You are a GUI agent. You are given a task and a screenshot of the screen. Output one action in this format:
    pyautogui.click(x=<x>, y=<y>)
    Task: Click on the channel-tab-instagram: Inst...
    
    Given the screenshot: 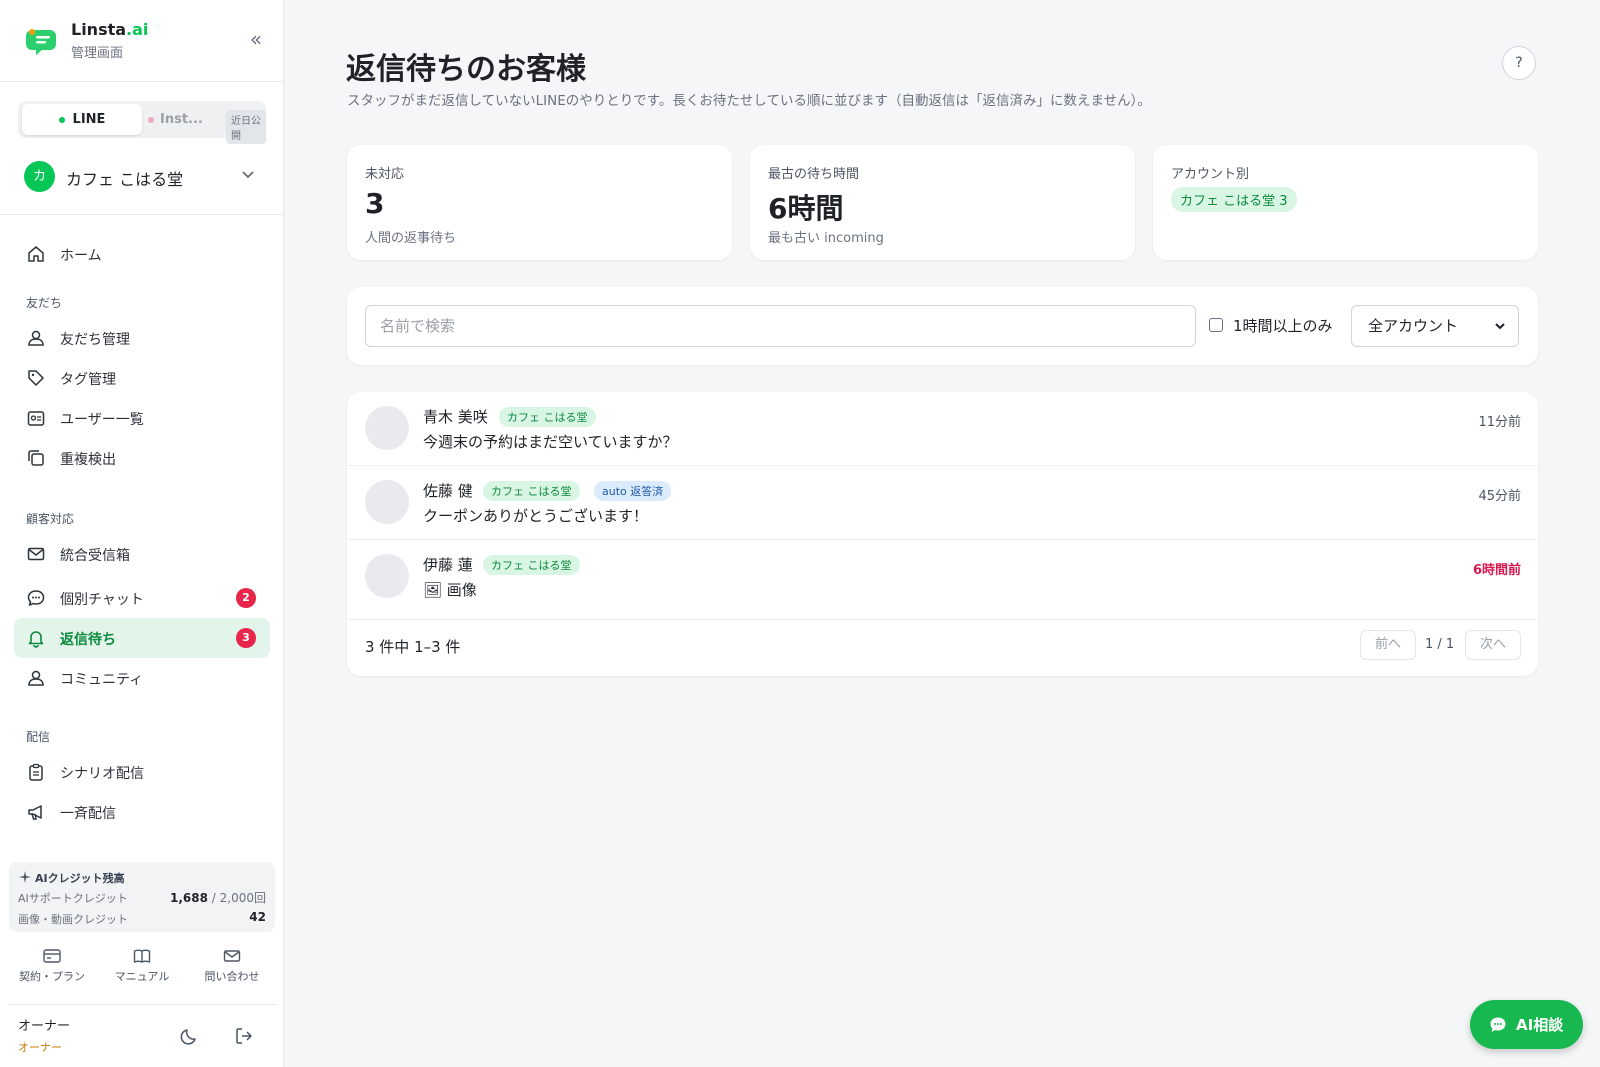 What is the action you would take?
    pyautogui.click(x=178, y=119)
    